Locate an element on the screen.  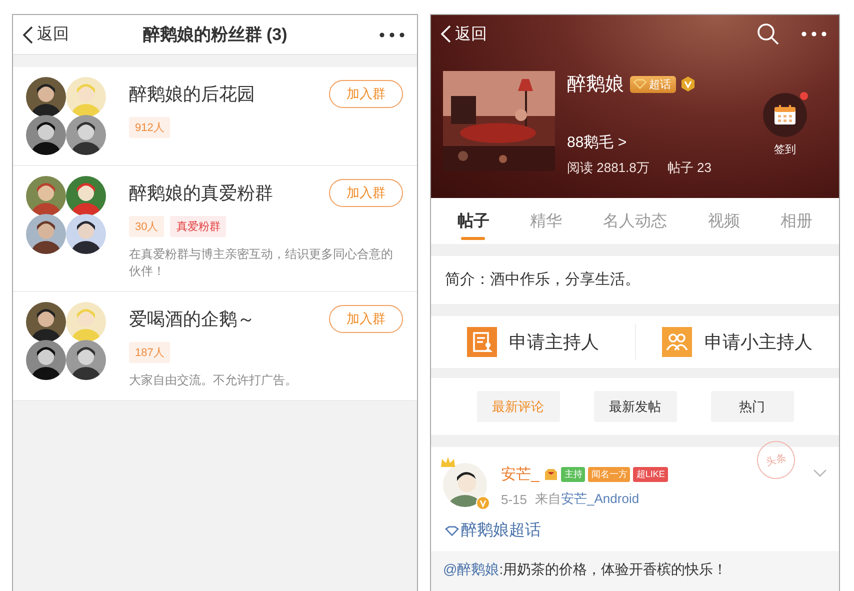
group-name: 醉鹅娘的真爱粉群 is located at coordinates (201, 193).